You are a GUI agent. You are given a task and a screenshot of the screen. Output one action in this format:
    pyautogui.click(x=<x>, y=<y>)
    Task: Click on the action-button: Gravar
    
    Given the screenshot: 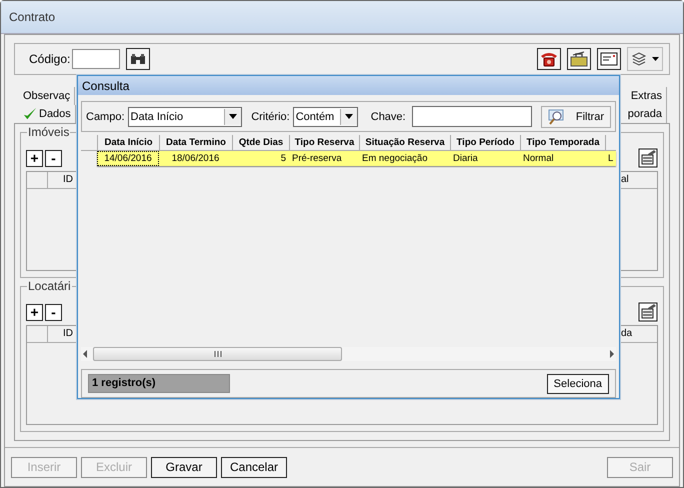 What is the action you would take?
    pyautogui.click(x=184, y=467)
    